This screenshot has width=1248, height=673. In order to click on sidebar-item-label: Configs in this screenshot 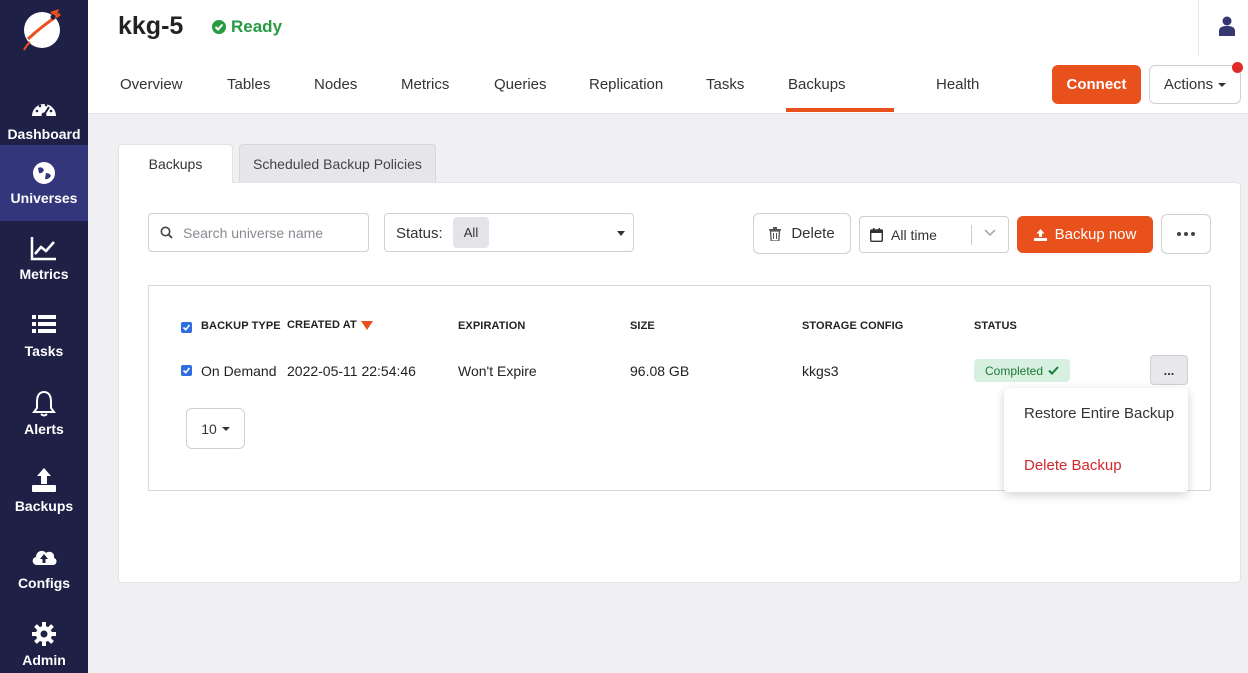, I will do `click(44, 583)`.